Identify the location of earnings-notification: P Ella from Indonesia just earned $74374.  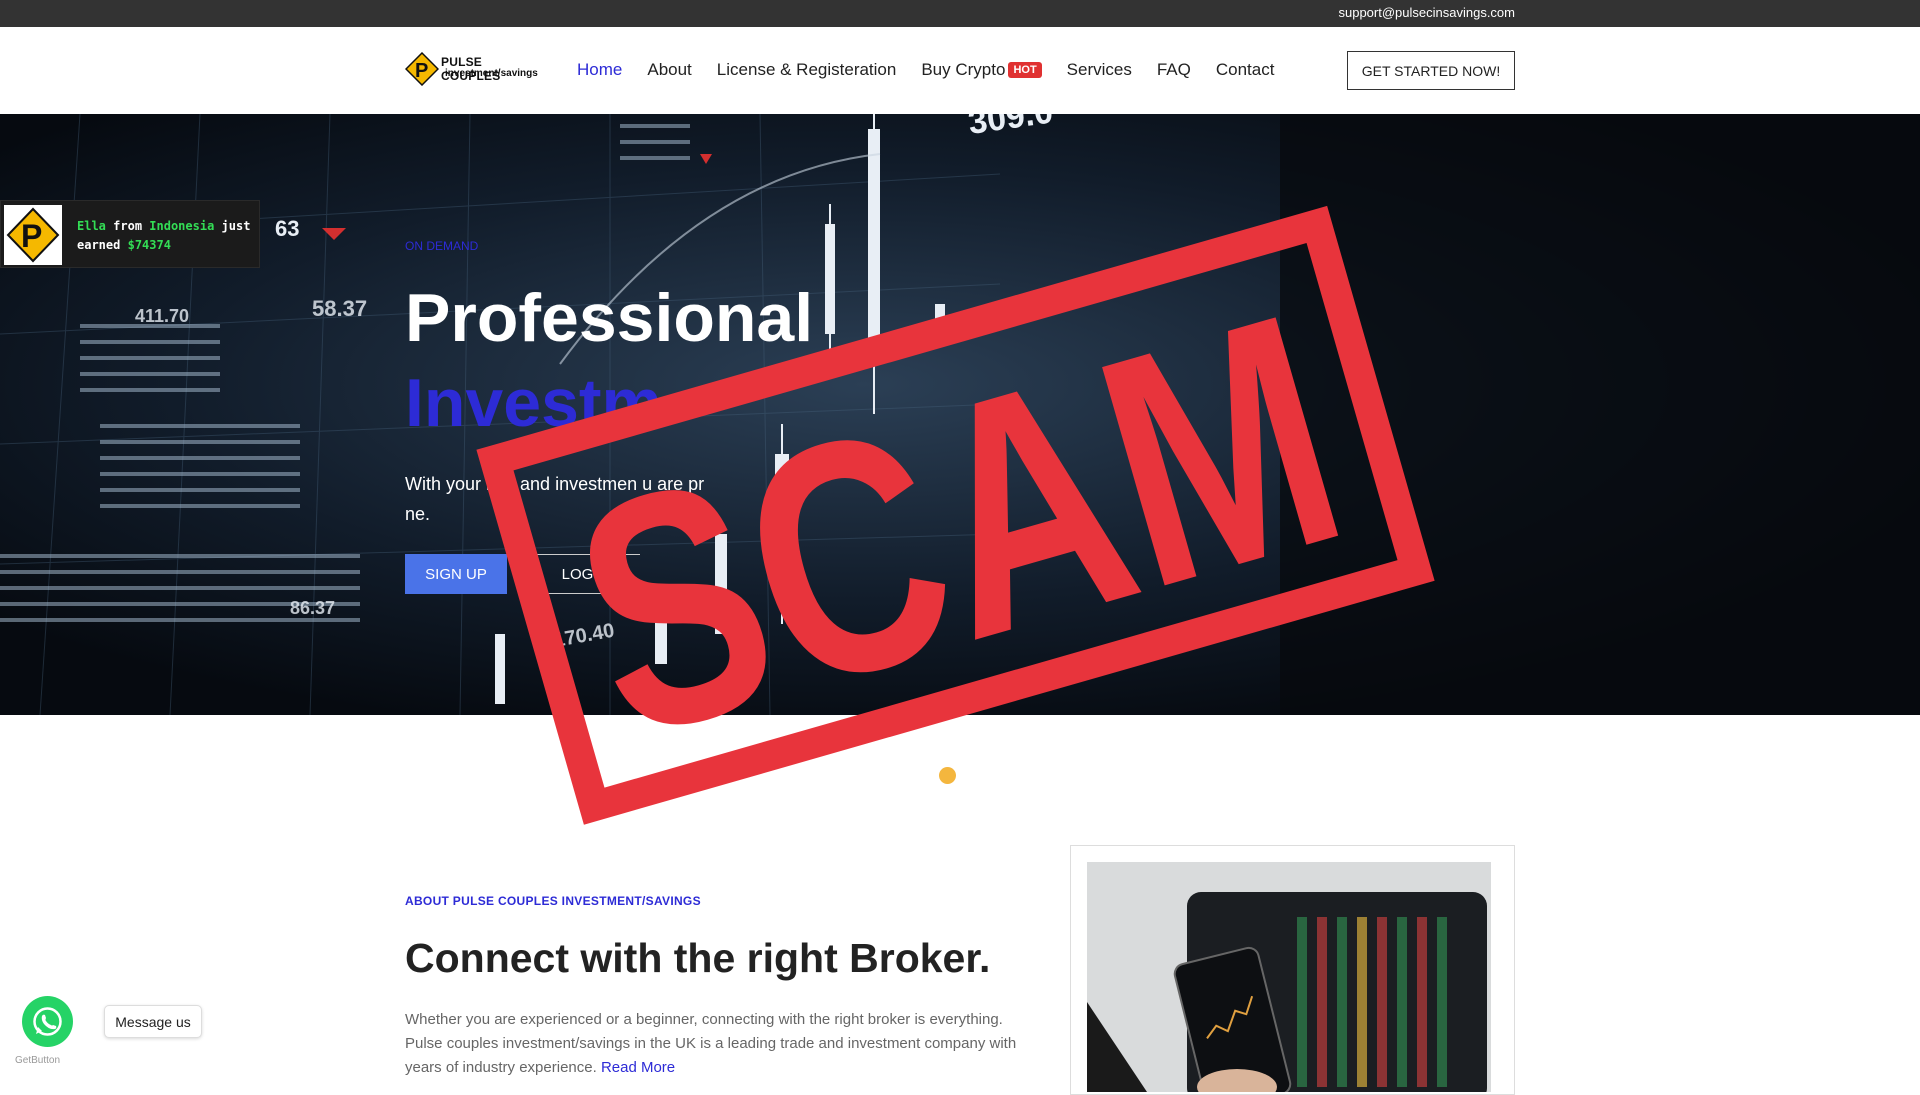
(130, 234).